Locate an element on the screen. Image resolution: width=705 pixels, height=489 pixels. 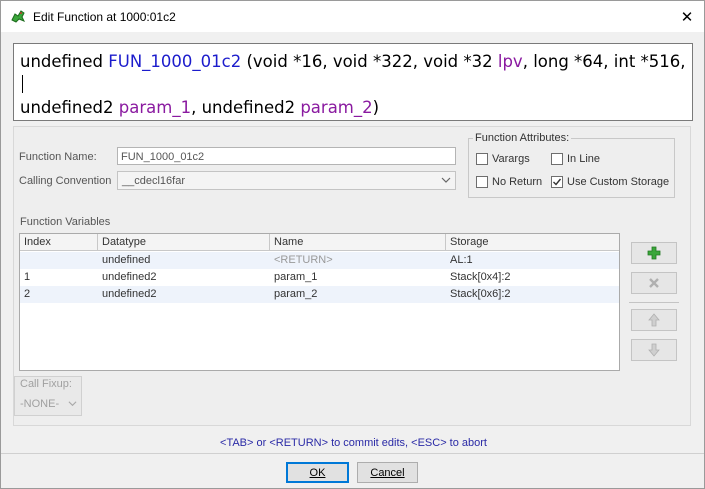
move-up-button is located at coordinates (654, 320).